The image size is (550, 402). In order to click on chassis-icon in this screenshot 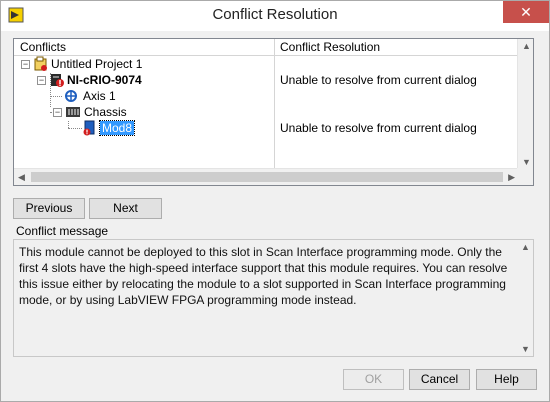, I will do `click(73, 112)`.